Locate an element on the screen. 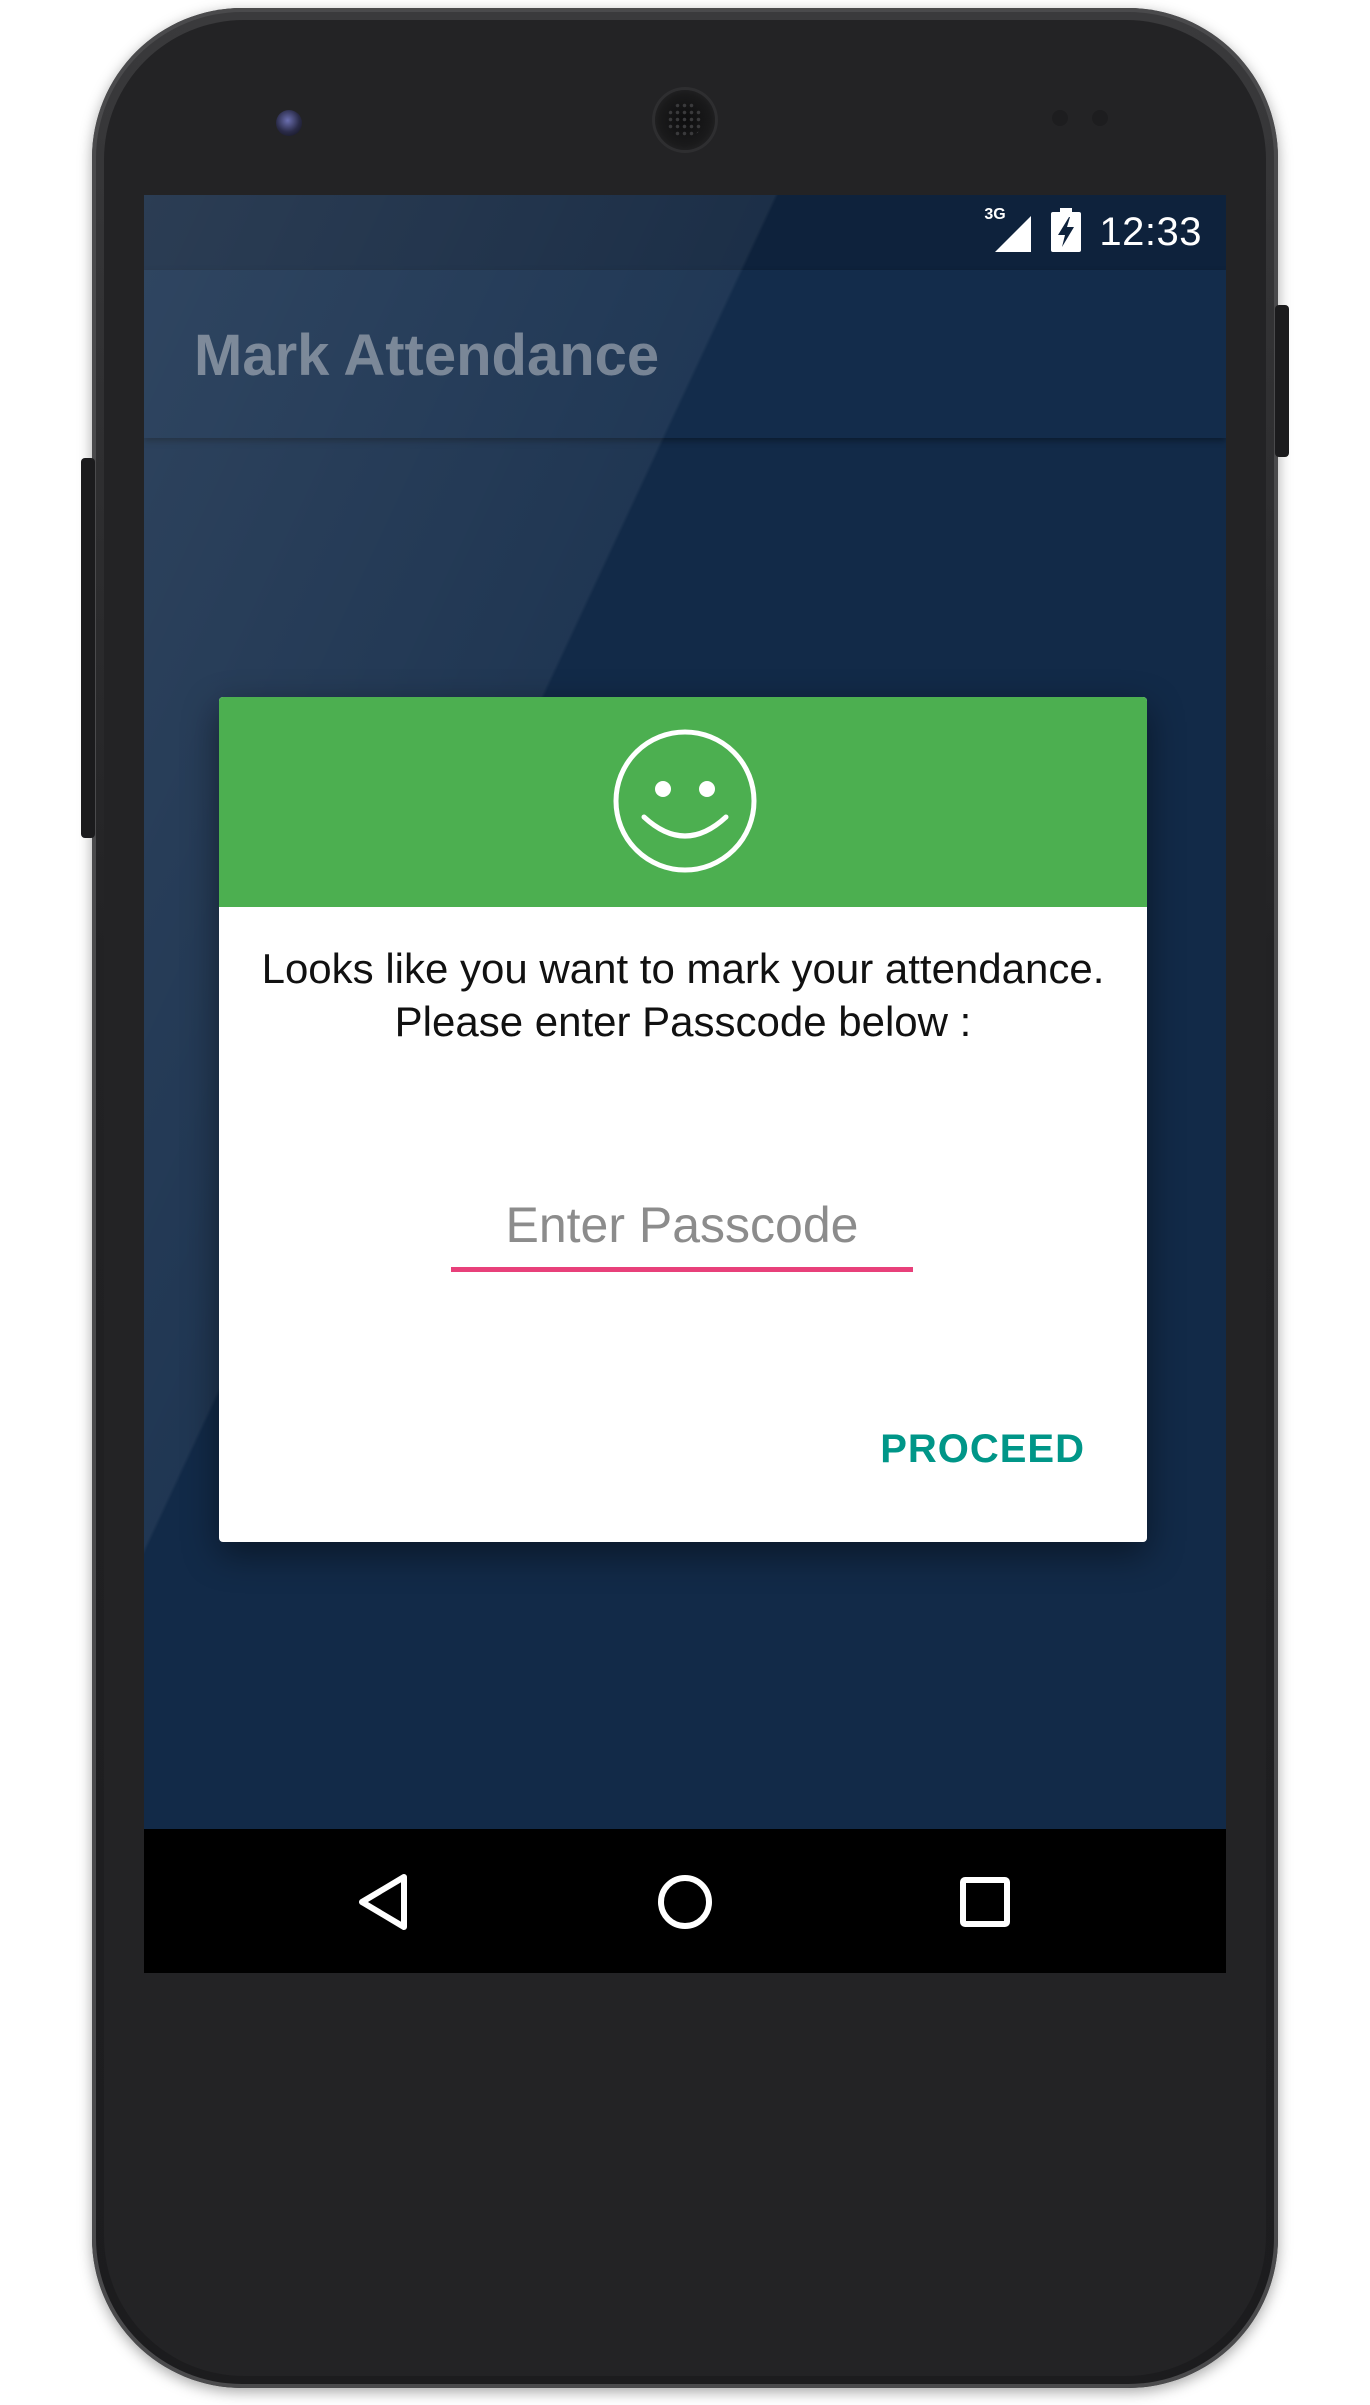  status-bar: 3G 12:33 is located at coordinates (685, 232).